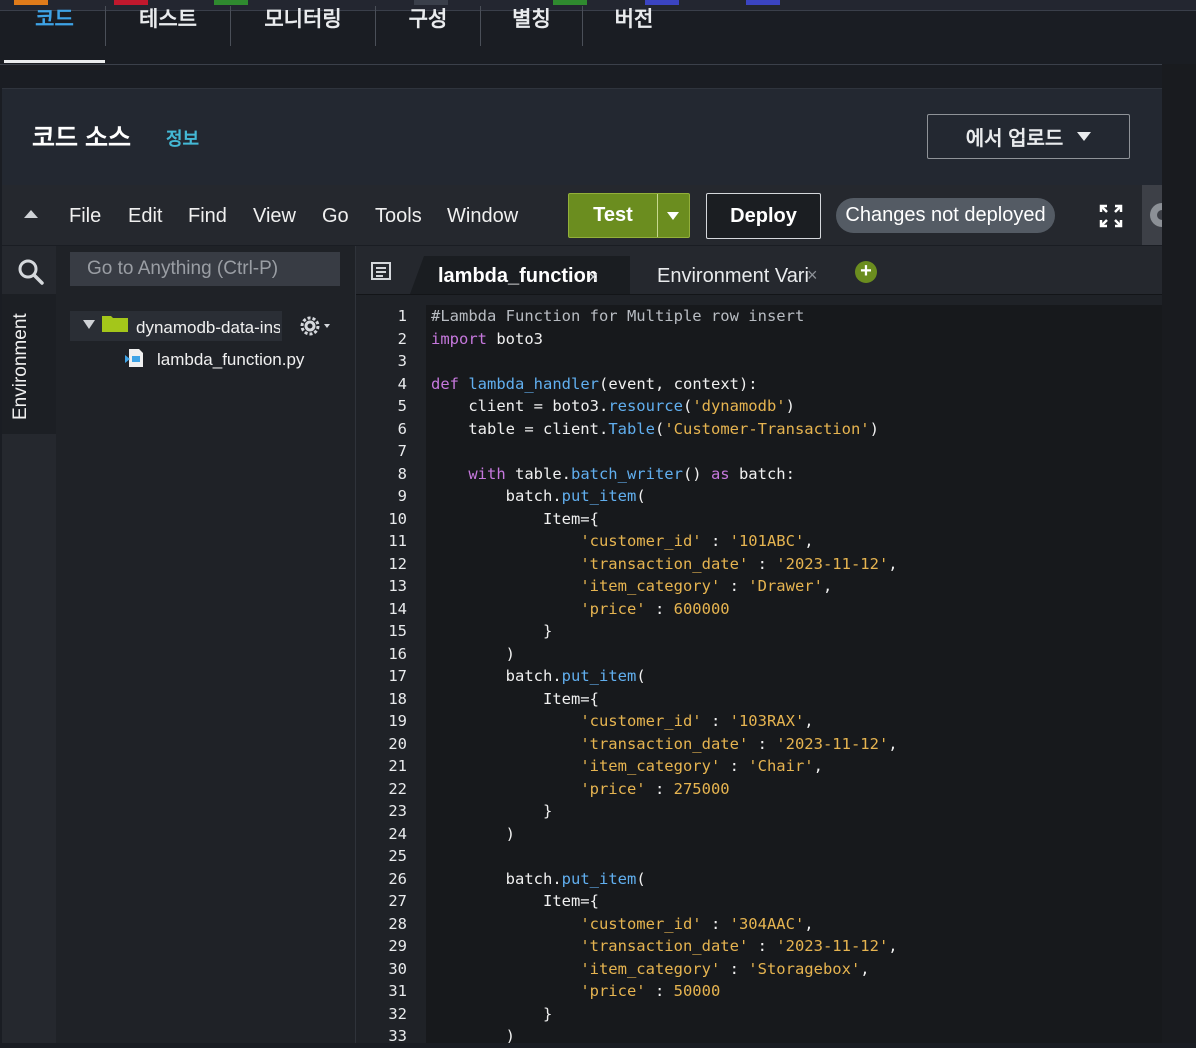 This screenshot has width=1196, height=1048. Describe the element at coordinates (397, 878) in the screenshot. I see `line-number: 26` at that location.